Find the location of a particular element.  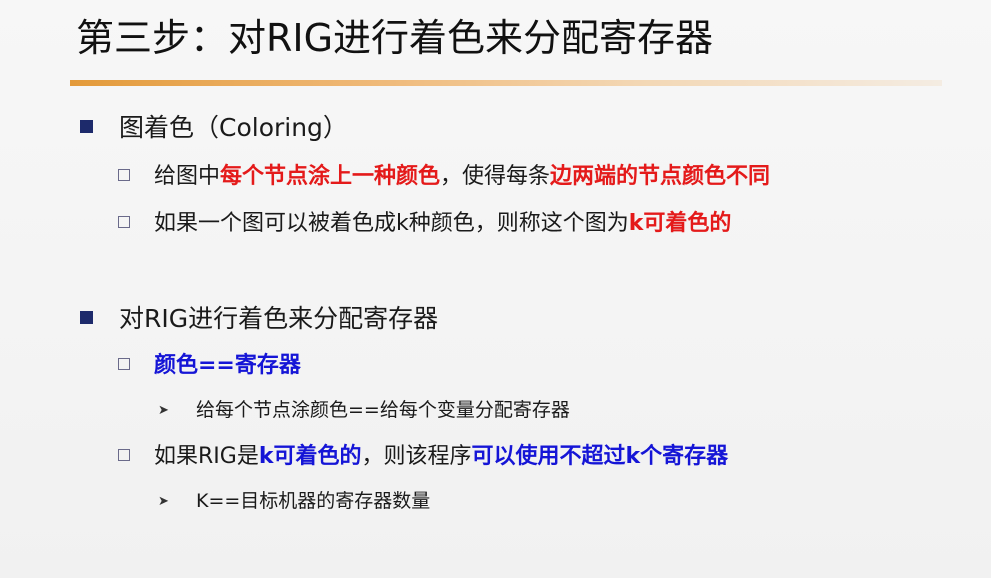

section1-heading-row: 图着色（Coloring） is located at coordinates (214, 128).